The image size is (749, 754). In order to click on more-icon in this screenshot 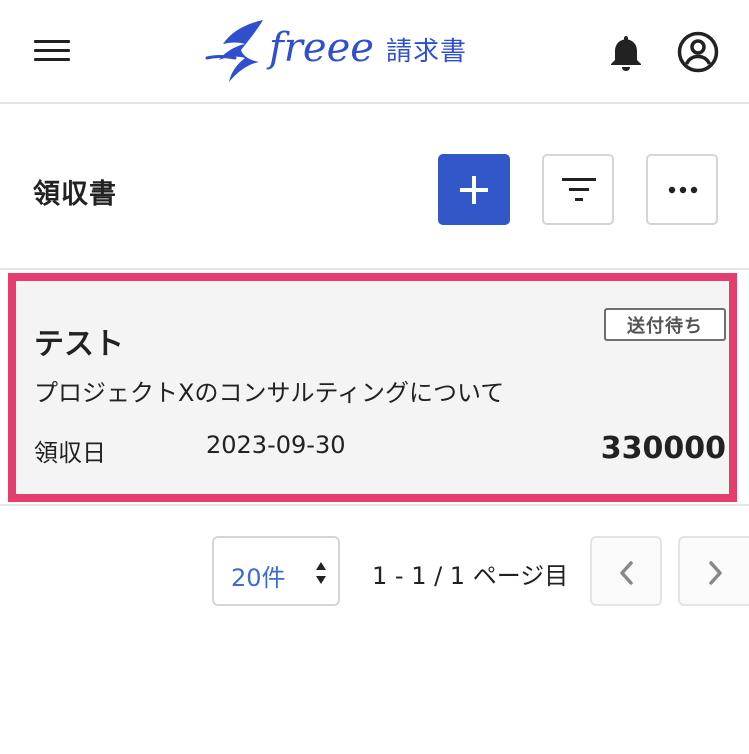, I will do `click(683, 190)`.